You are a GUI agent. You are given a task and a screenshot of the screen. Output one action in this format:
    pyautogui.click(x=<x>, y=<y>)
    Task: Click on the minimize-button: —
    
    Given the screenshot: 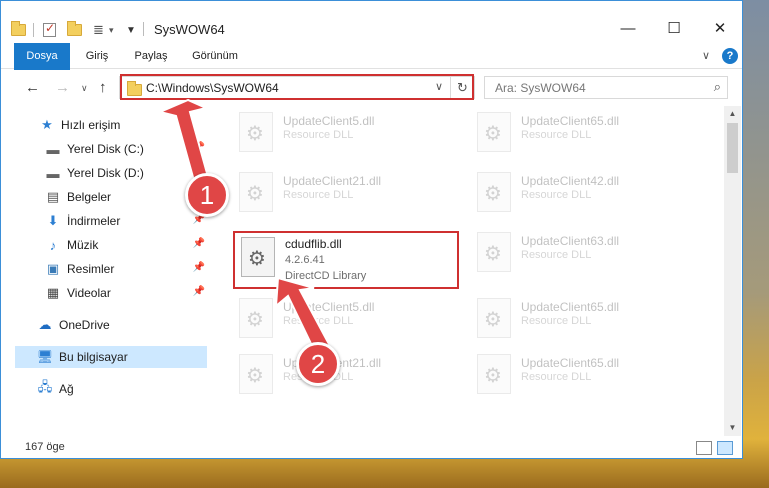 What is the action you would take?
    pyautogui.click(x=628, y=29)
    